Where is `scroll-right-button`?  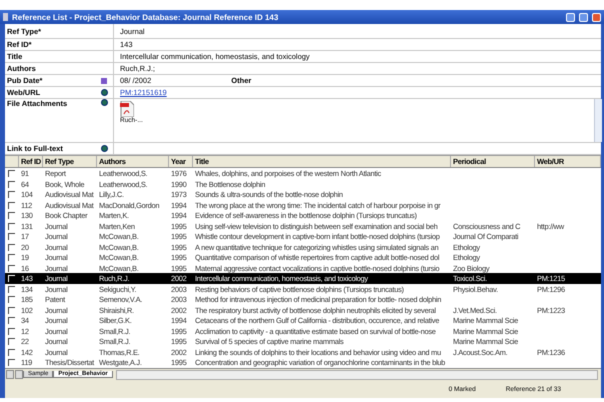
scroll-right-button is located at coordinates (19, 374).